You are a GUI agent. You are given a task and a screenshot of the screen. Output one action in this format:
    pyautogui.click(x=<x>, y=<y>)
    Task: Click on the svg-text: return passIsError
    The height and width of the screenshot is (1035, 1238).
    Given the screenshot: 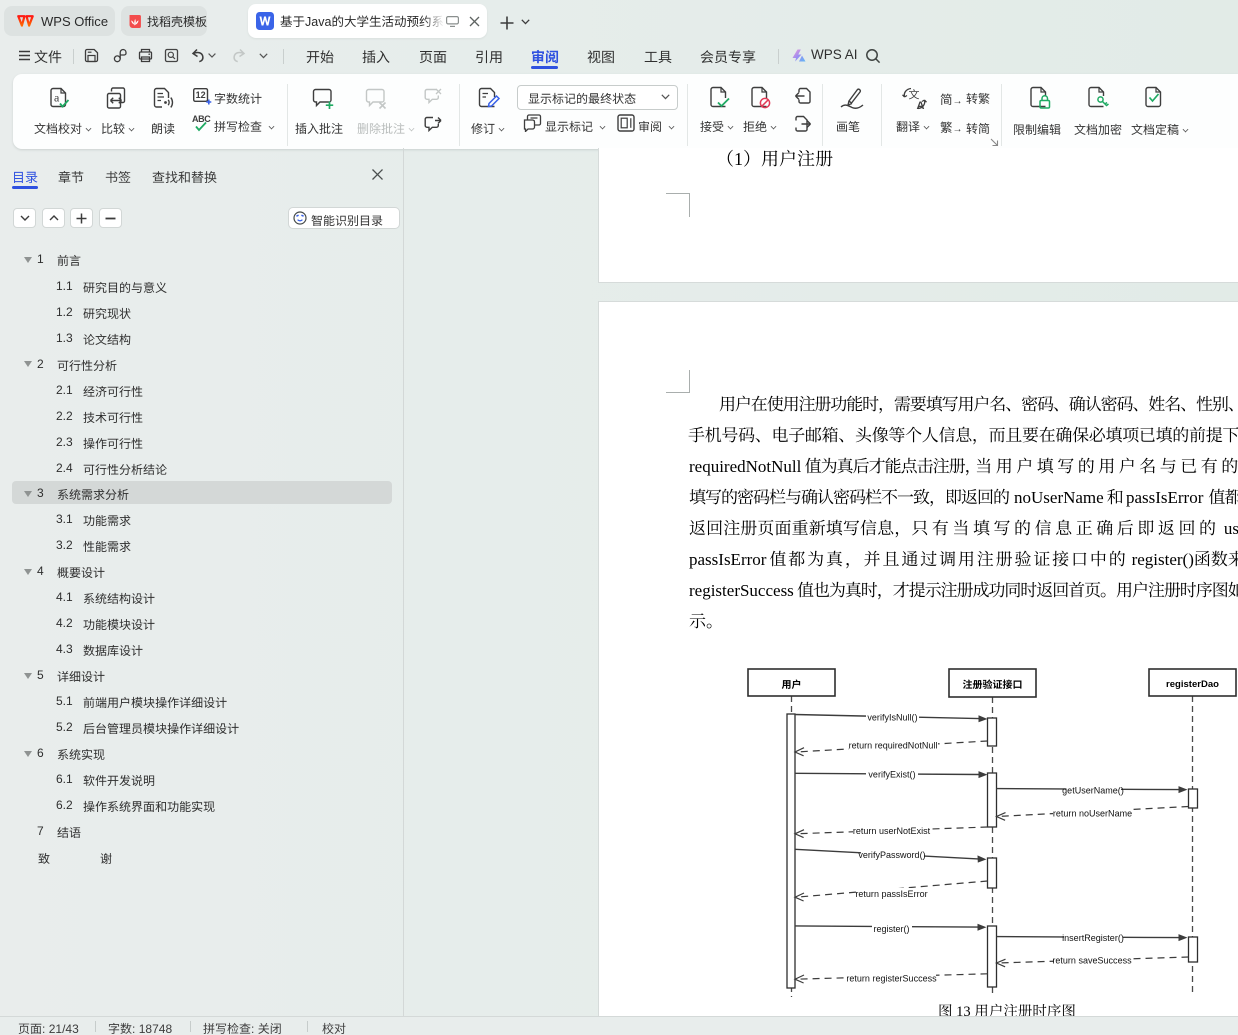 What is the action you would take?
    pyautogui.click(x=891, y=894)
    